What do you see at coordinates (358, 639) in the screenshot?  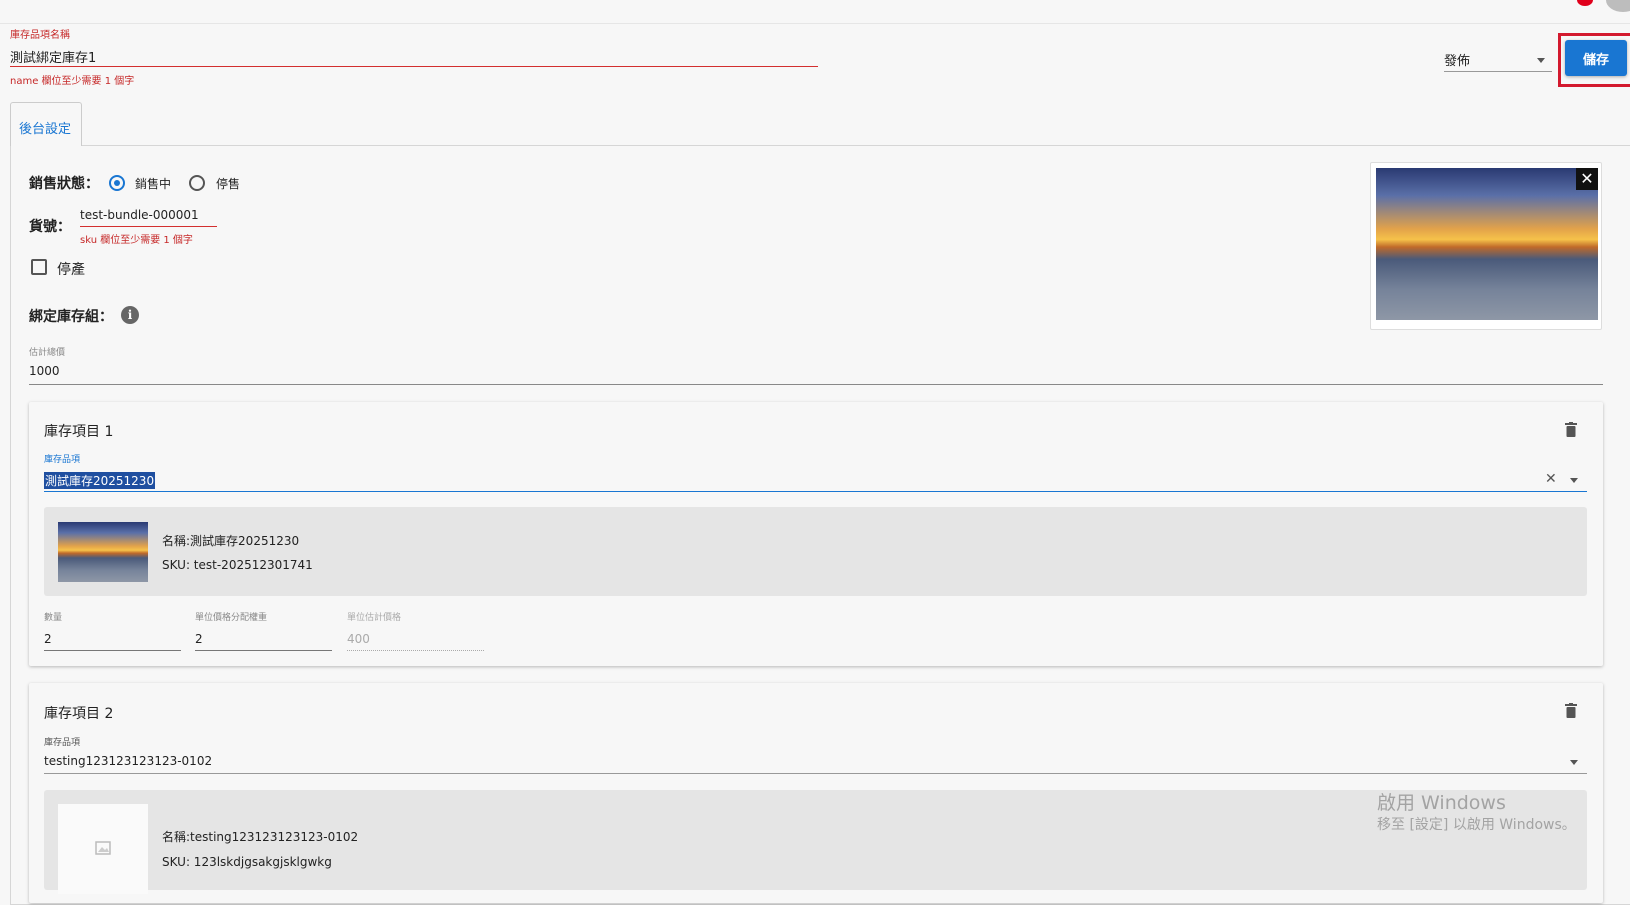 I see `unit-price-field: 400` at bounding box center [358, 639].